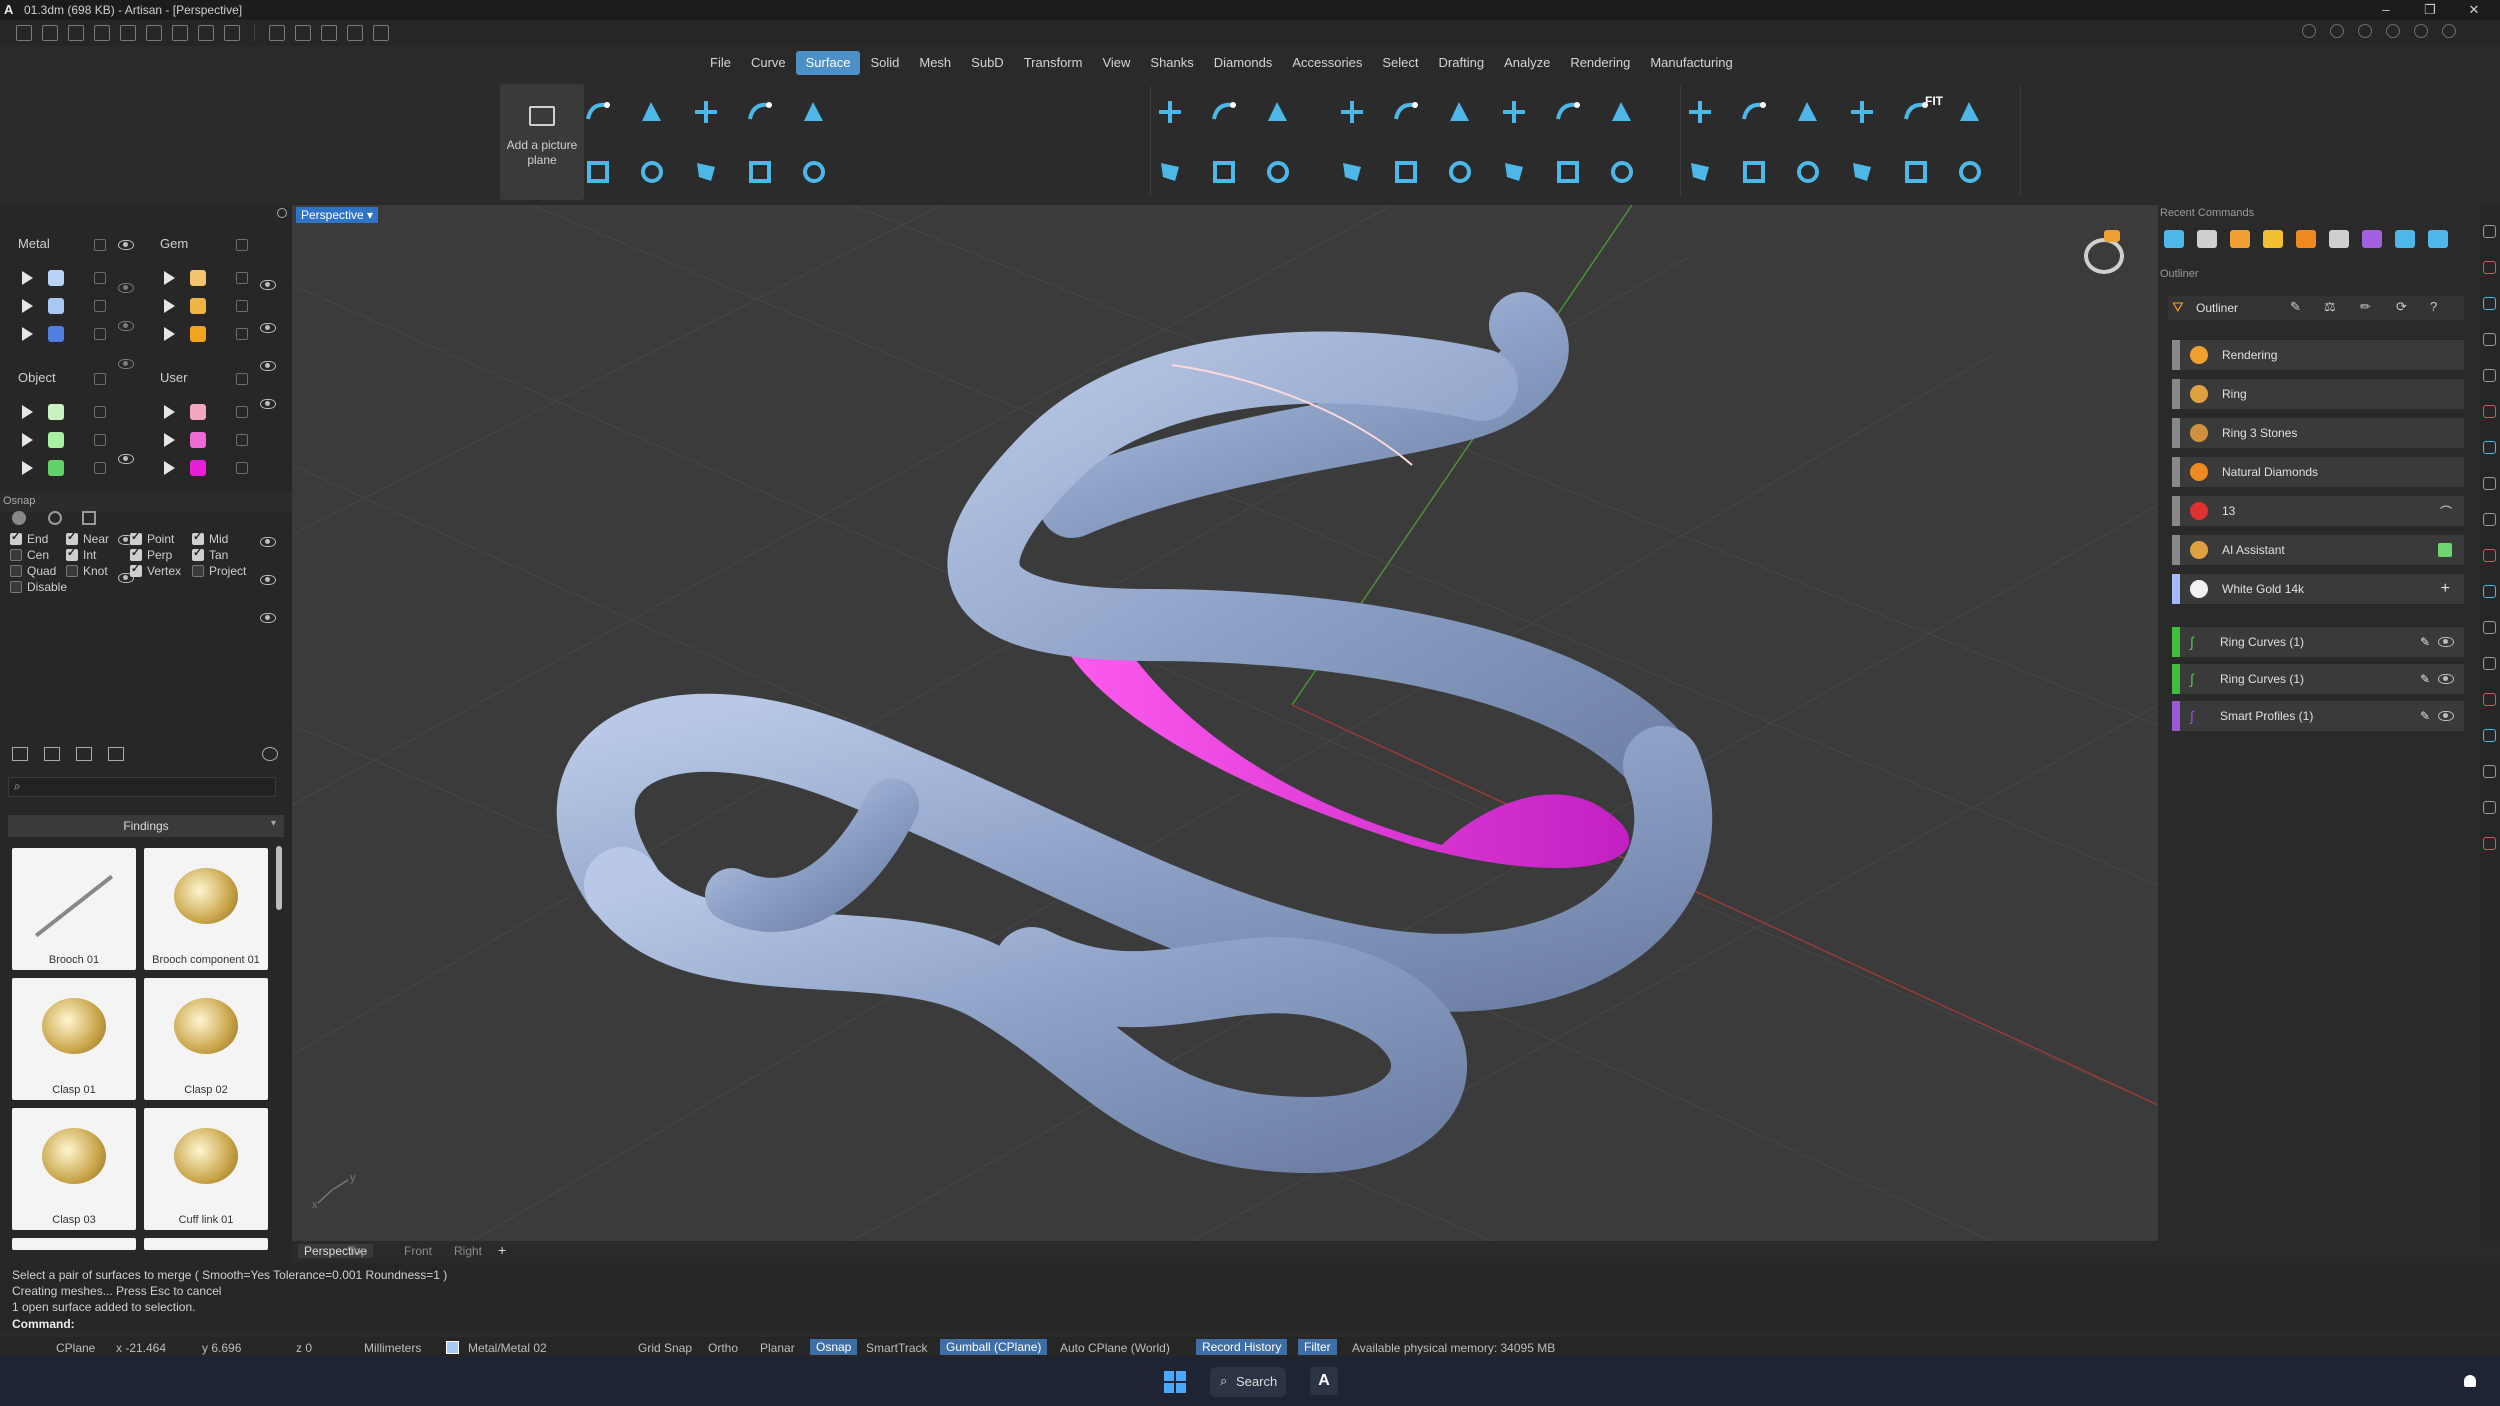 The image size is (2500, 1406). What do you see at coordinates (74, 1244) in the screenshot?
I see `library-item` at bounding box center [74, 1244].